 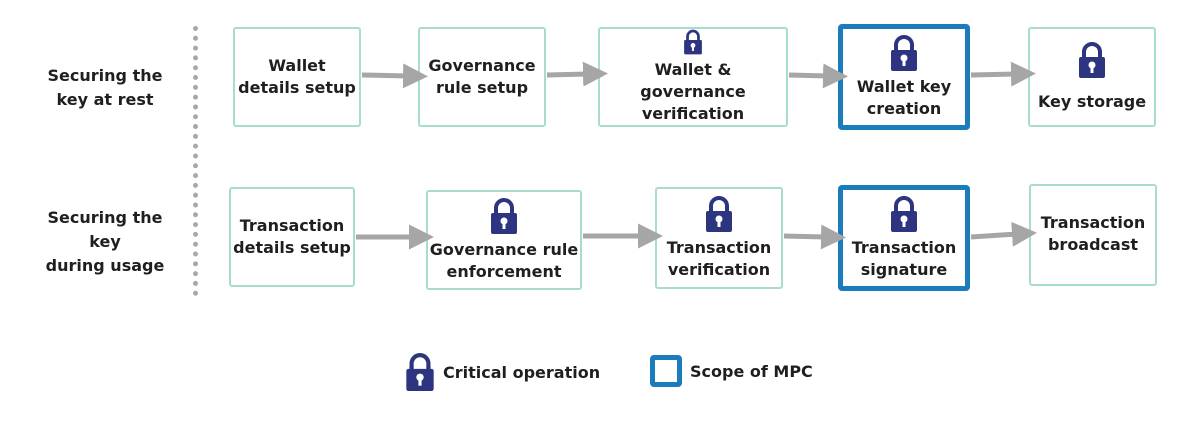 I want to click on mpc-scope-square-icon, so click(x=666, y=371).